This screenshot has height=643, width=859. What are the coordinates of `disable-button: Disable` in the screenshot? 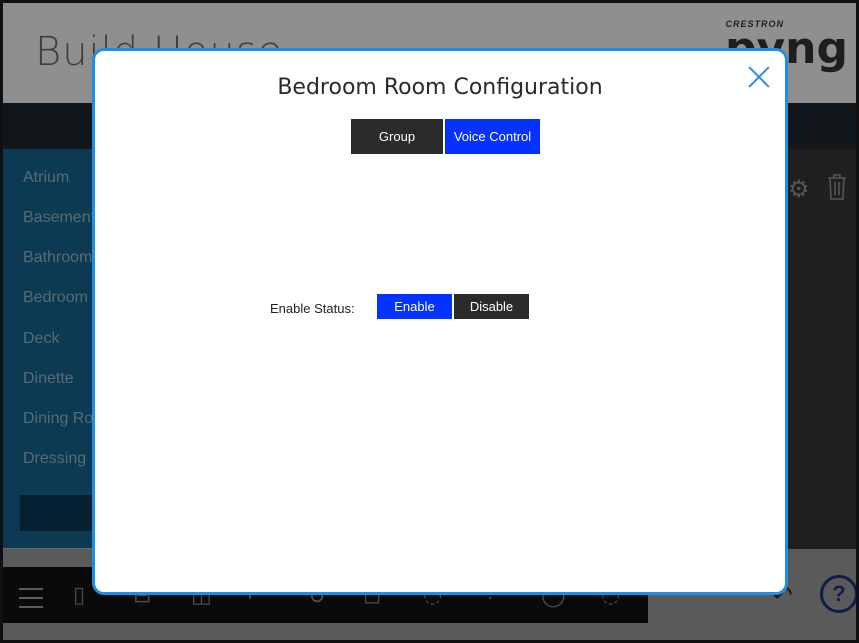 It's located at (491, 306).